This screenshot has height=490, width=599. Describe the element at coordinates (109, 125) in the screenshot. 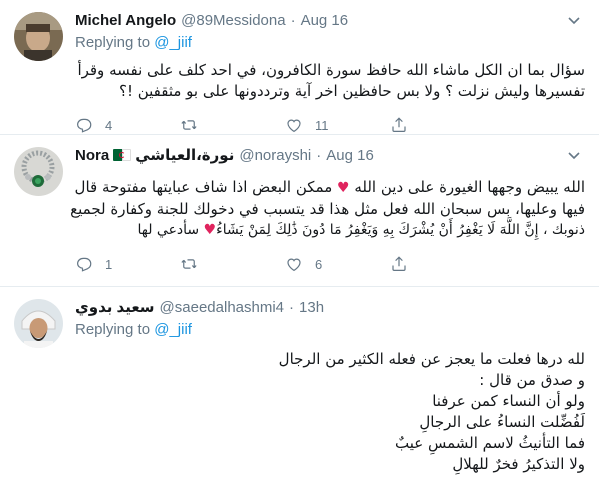

I see `reply-count: 4` at that location.